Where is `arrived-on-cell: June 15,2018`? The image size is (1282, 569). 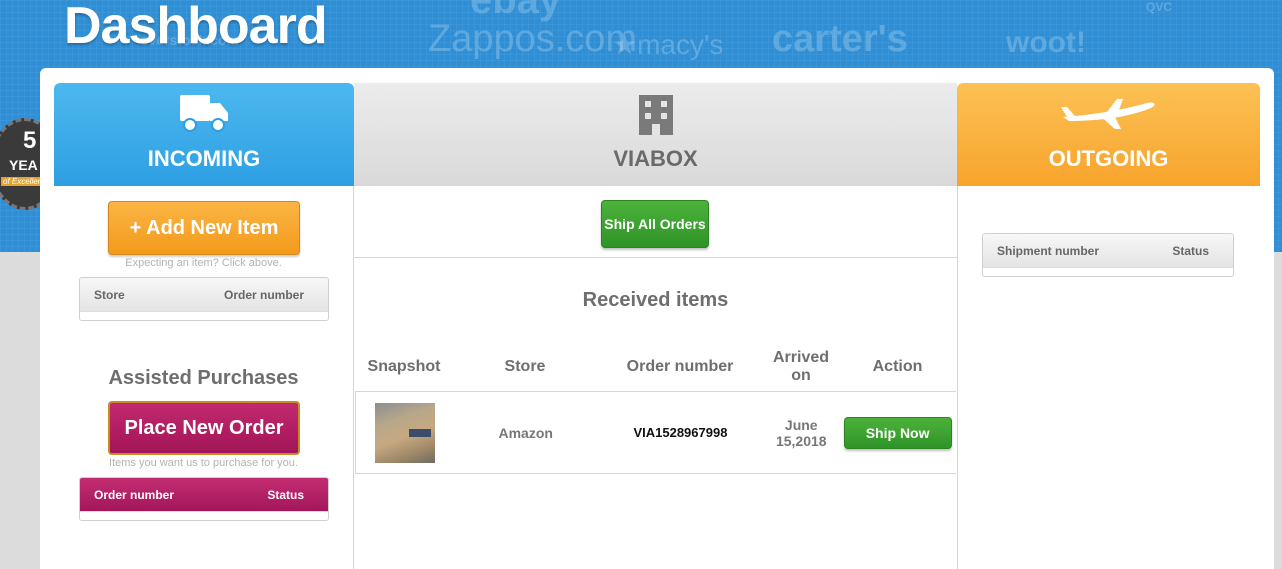 arrived-on-cell: June 15,2018 is located at coordinates (801, 432).